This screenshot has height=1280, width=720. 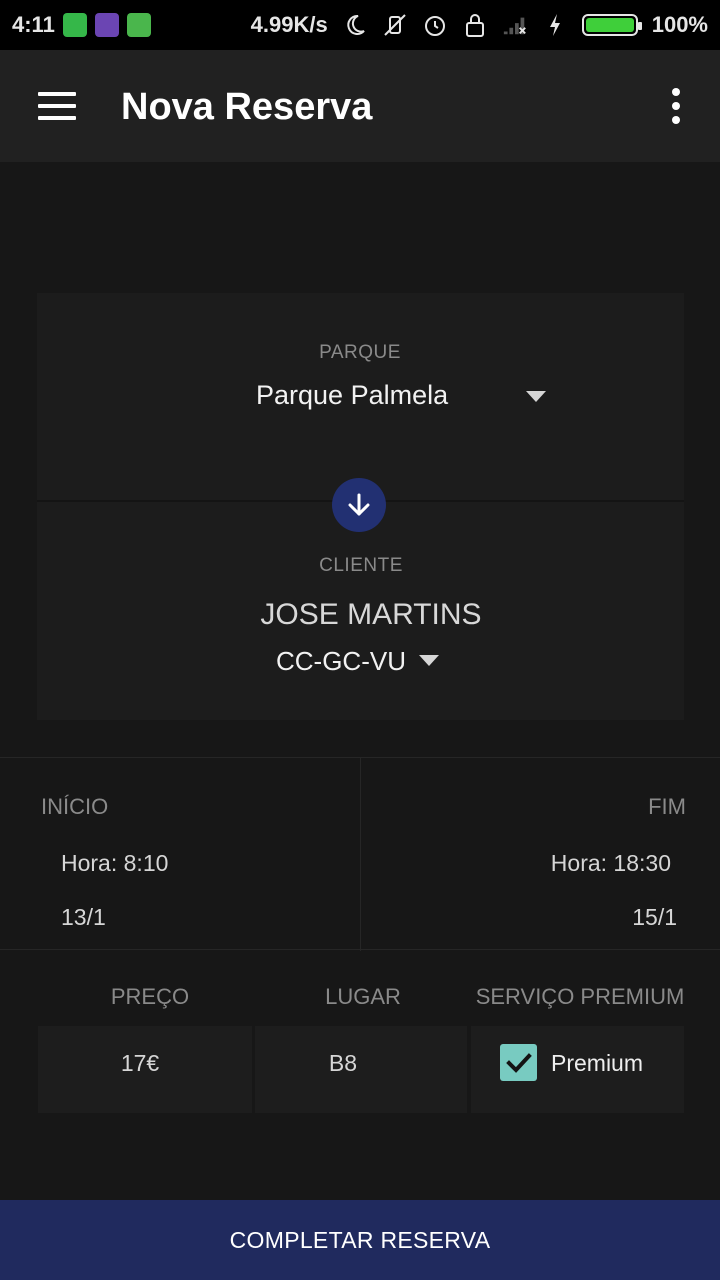 I want to click on place-value: B8, so click(x=343, y=1063).